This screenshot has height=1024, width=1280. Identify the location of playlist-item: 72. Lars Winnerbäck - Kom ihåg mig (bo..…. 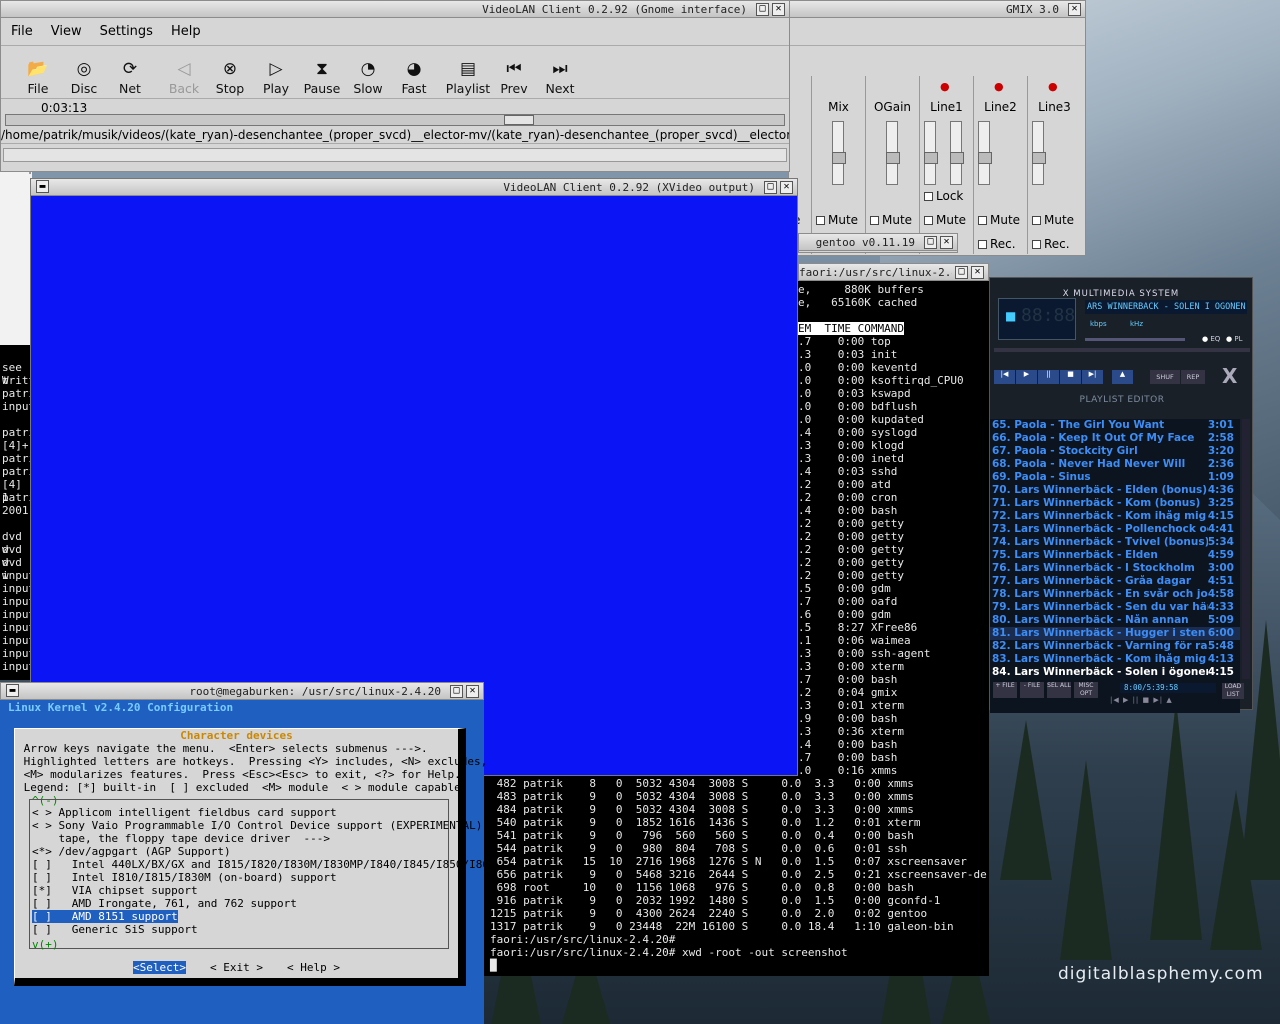
(1115, 516).